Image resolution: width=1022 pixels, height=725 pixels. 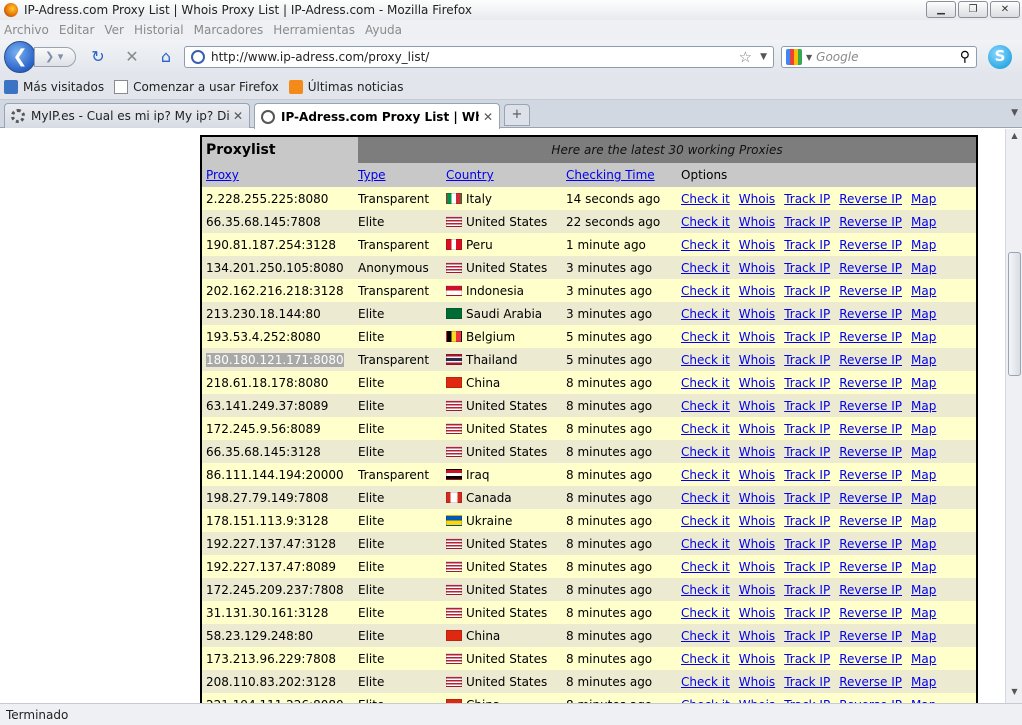 What do you see at coordinates (745, 57) in the screenshot?
I see `bookmark-star-icon: ☆` at bounding box center [745, 57].